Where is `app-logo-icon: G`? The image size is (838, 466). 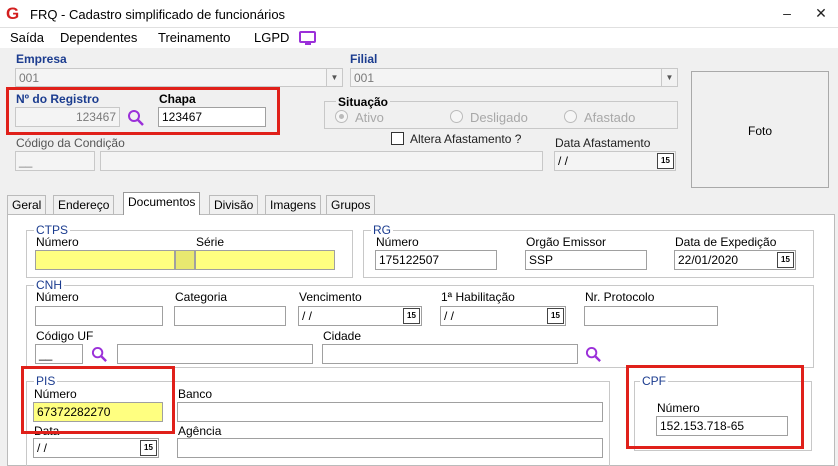
app-logo-icon: G is located at coordinates (13, 13).